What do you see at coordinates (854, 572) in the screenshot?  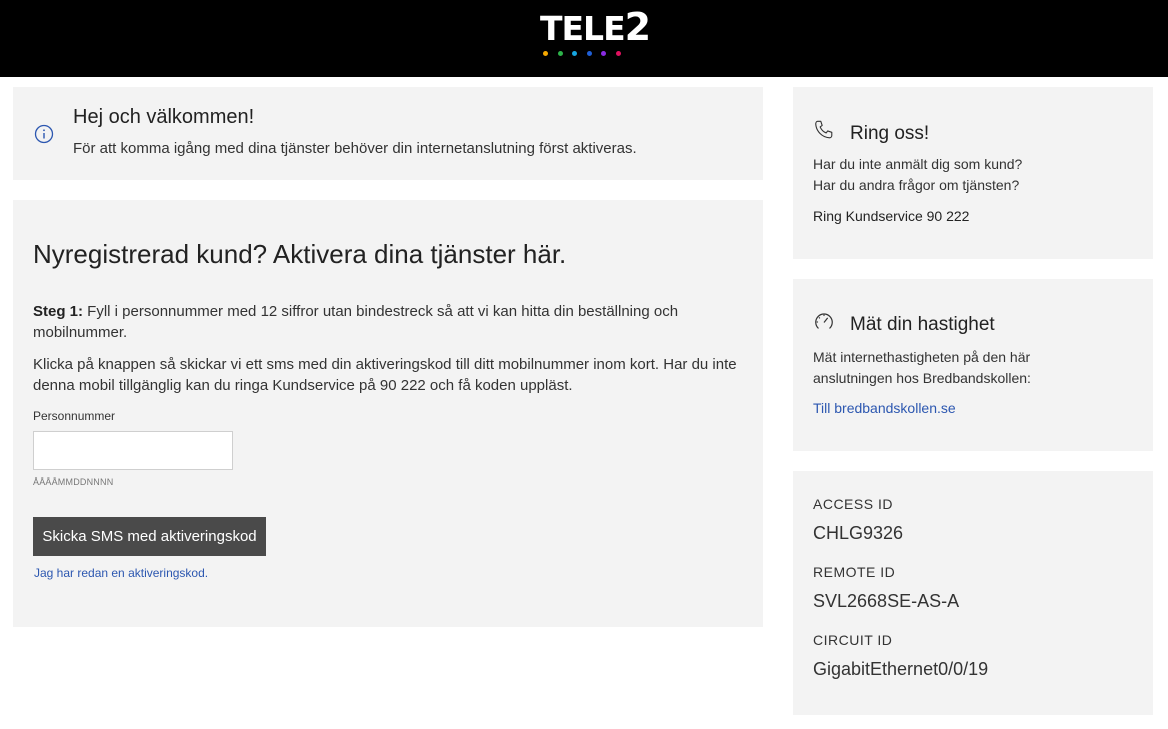 I see `remote-id-label: REMOTE ID` at bounding box center [854, 572].